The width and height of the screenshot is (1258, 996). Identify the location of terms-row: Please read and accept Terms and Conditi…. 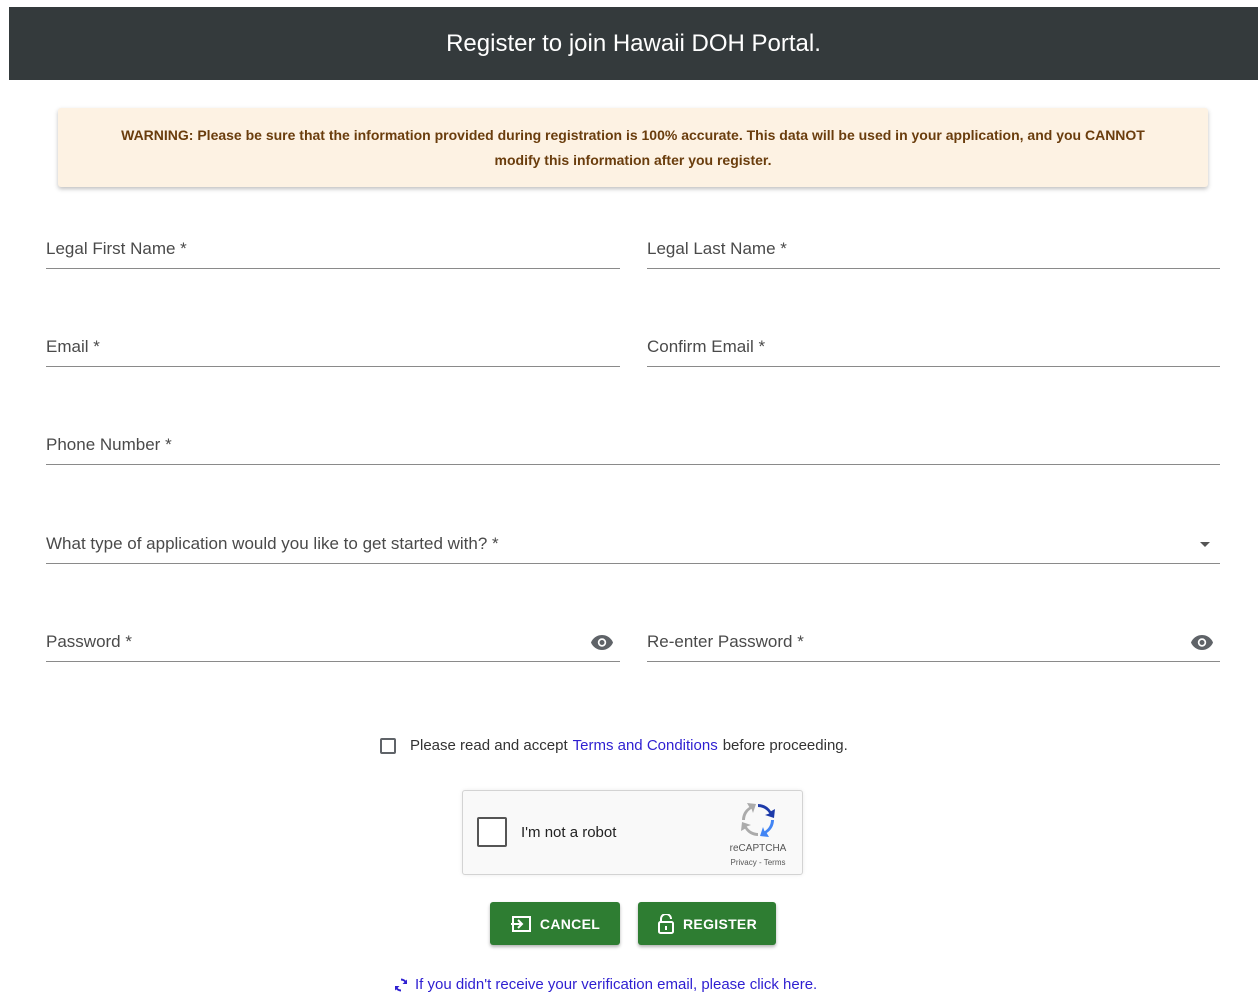
(614, 745).